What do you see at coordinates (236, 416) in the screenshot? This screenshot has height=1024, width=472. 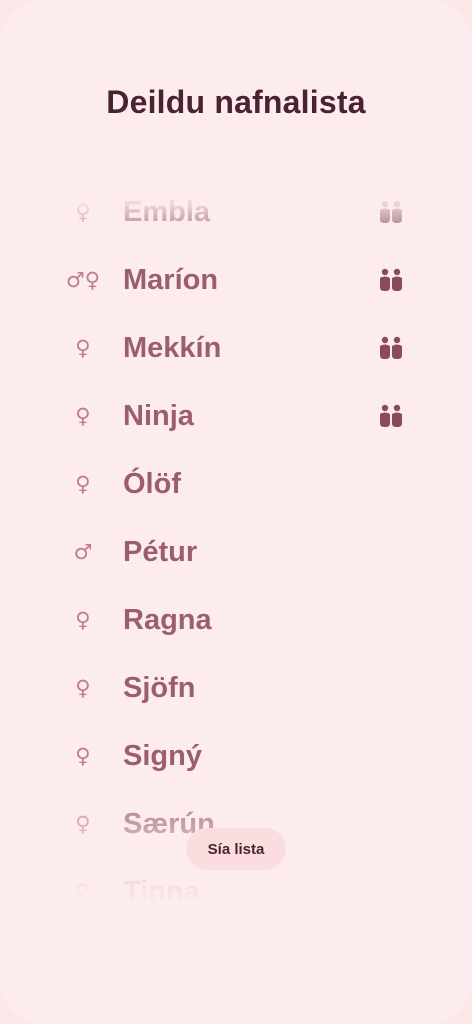 I see `name-row: ♀ Ninja` at bounding box center [236, 416].